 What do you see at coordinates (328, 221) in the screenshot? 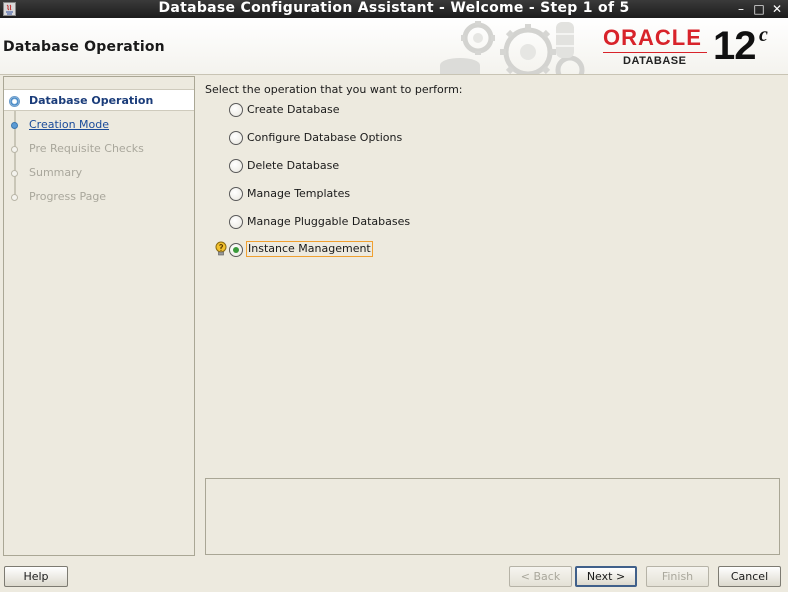
I see `option-label: Manage Pluggable Databases` at bounding box center [328, 221].